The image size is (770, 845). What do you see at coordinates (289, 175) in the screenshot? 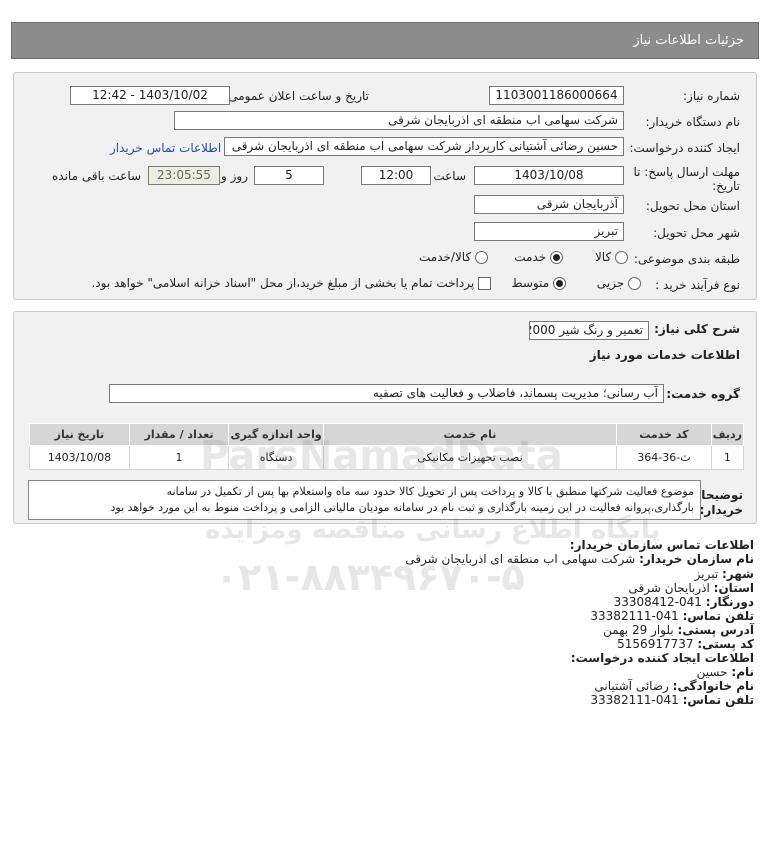
I see `days-field: 5` at bounding box center [289, 175].